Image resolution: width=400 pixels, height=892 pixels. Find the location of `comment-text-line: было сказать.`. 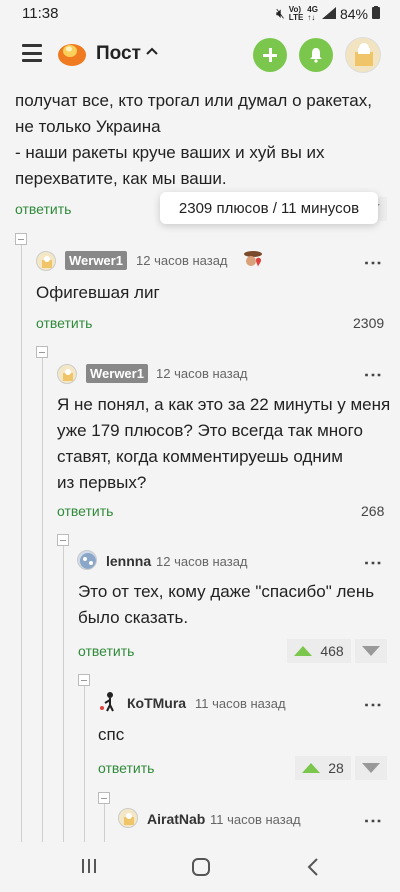

comment-text-line: было сказать. is located at coordinates (133, 617).